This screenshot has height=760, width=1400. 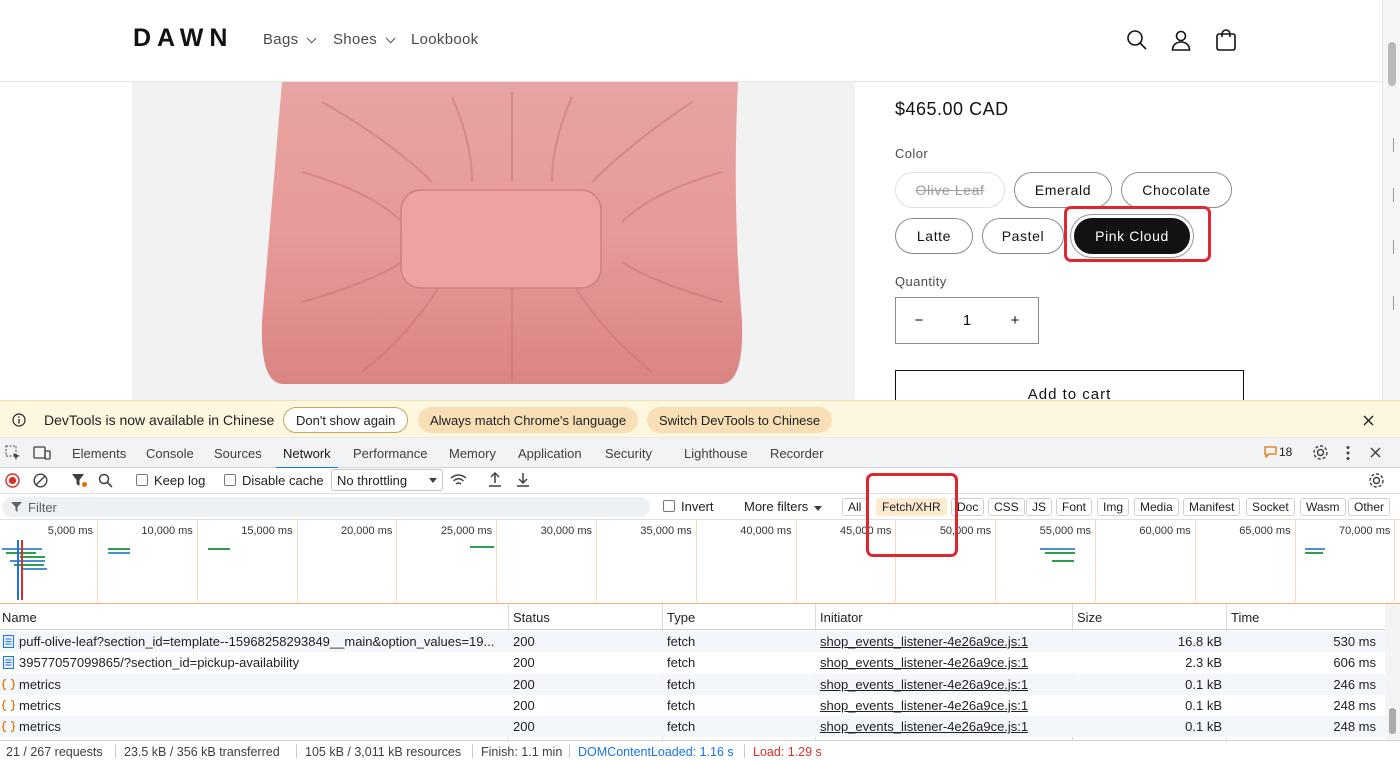 What do you see at coordinates (700, 481) in the screenshot?
I see `network-toolbar: Keep log Disable cache No throttling` at bounding box center [700, 481].